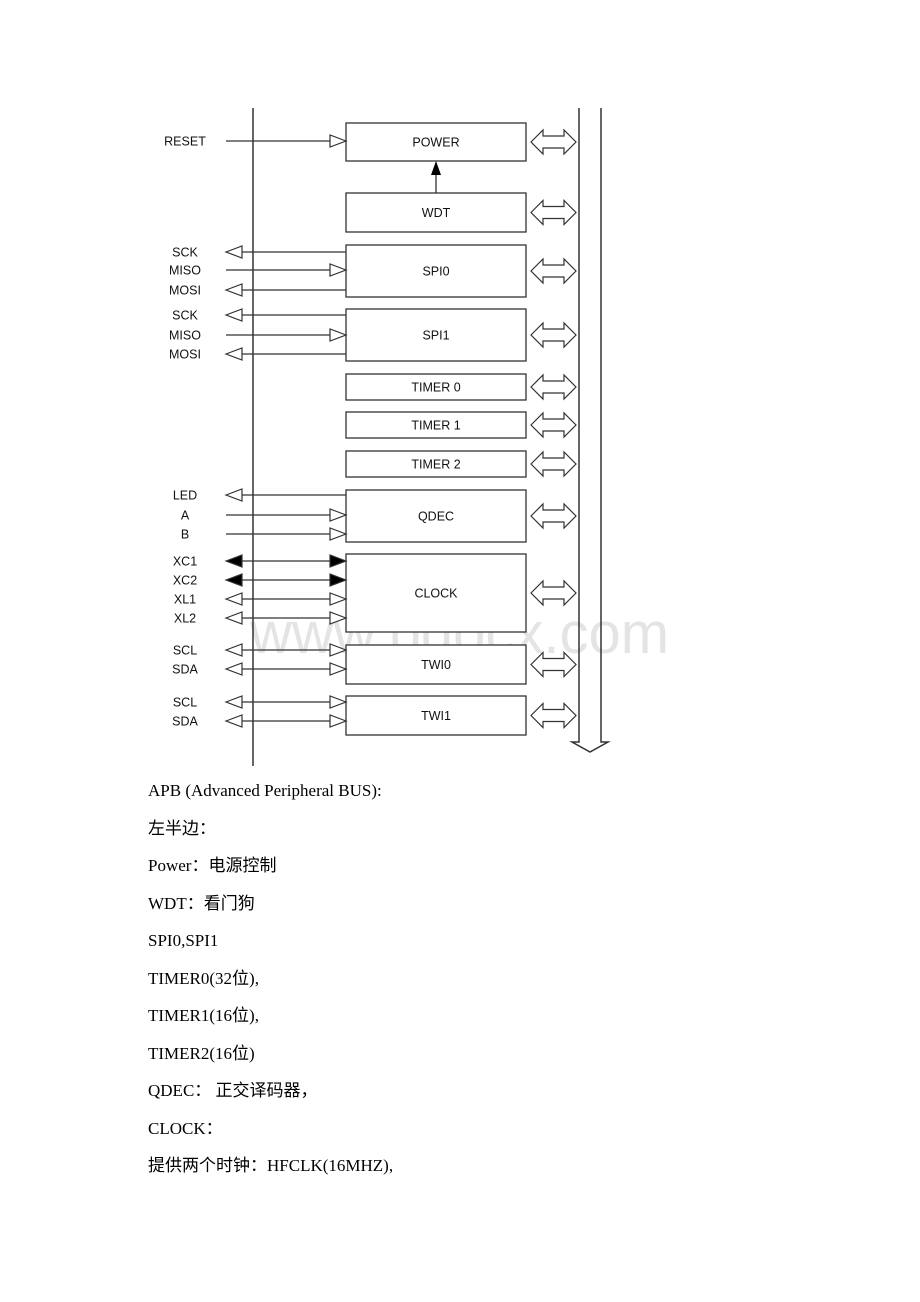  Describe the element at coordinates (212, 865) in the screenshot. I see `text-line: Power：电源控制` at that location.